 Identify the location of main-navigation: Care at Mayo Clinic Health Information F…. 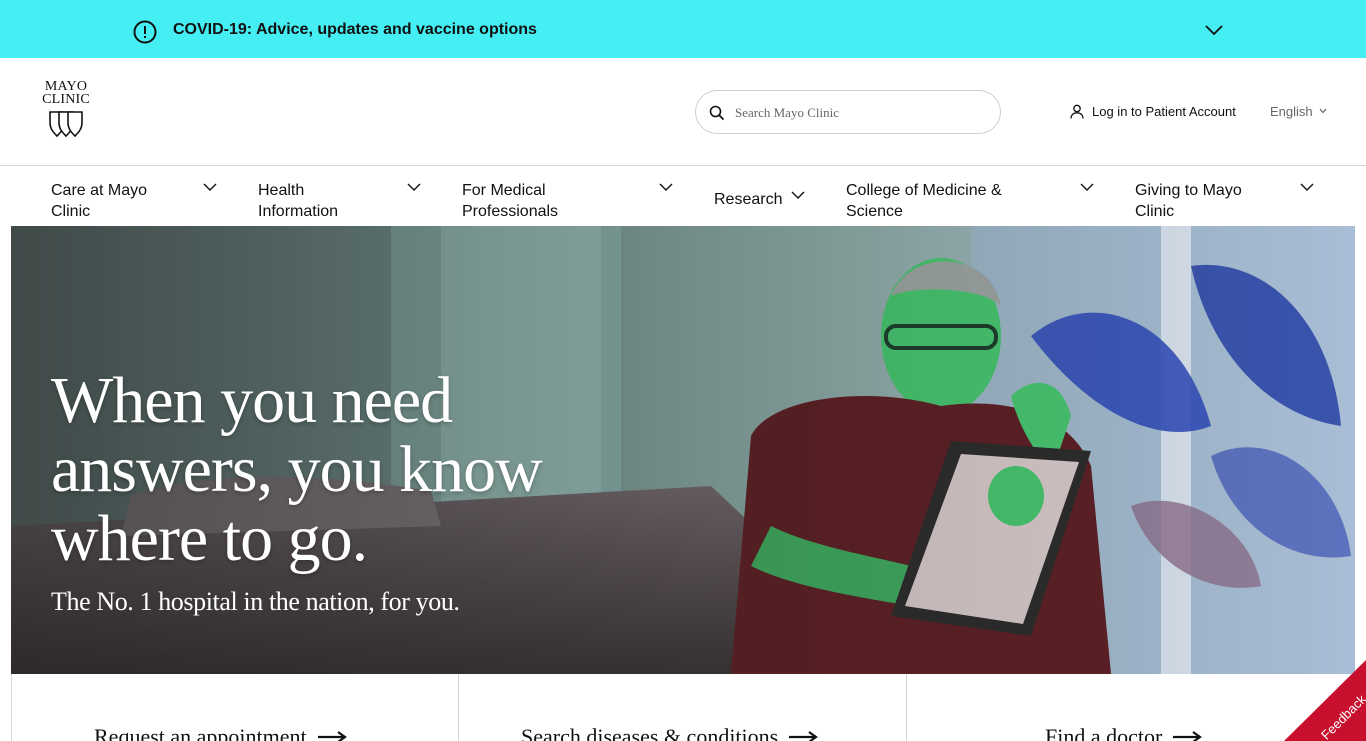
(683, 196).